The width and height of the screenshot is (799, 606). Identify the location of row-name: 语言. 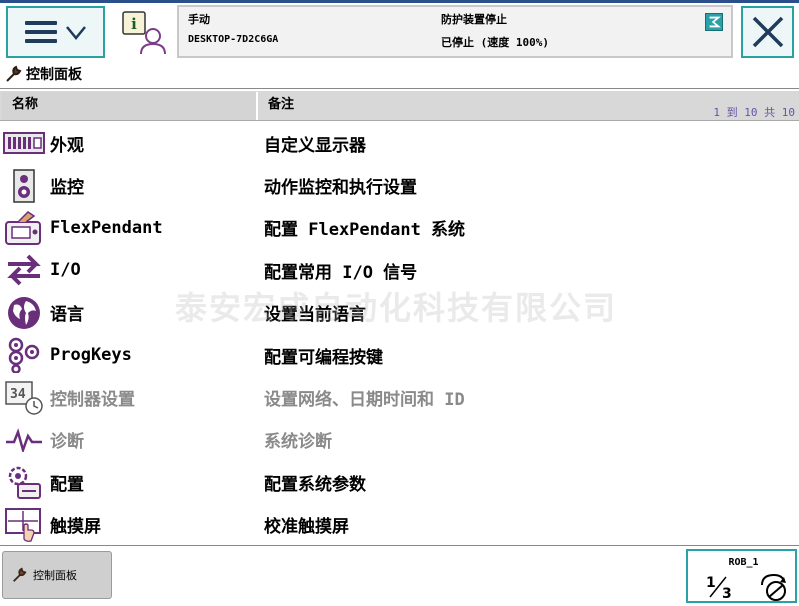
(67, 315).